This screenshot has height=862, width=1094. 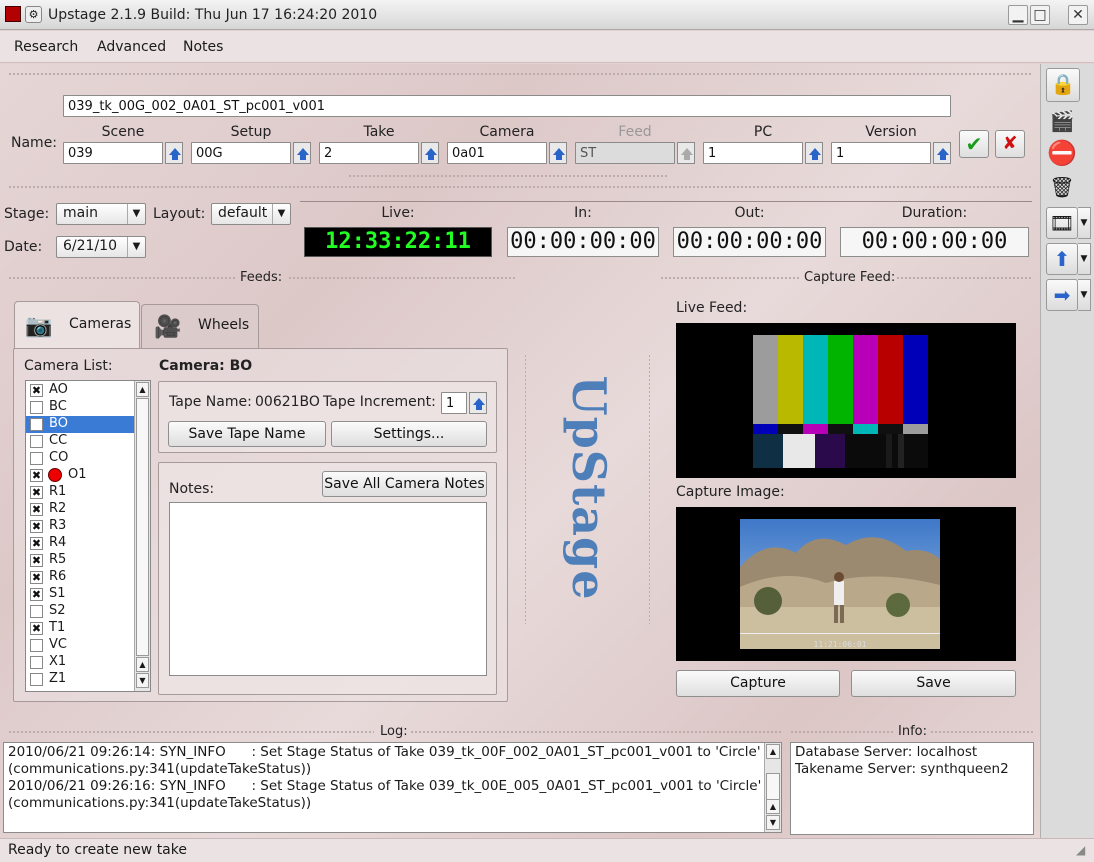 I want to click on camera-list-item: Z1, so click(x=80, y=679).